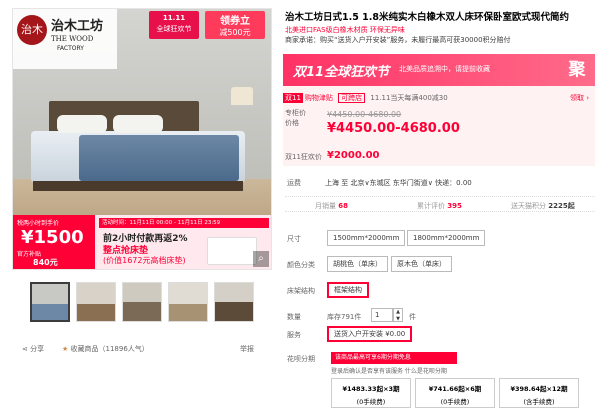  I want to click on share-link: ⋖ 分享, so click(33, 349).